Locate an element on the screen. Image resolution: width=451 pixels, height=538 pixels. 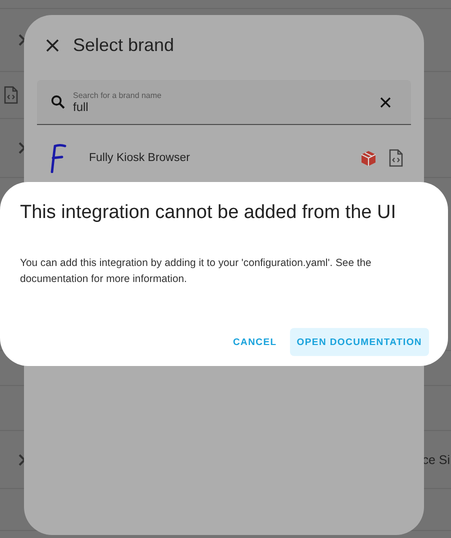
brand-name: Fully Kiosk Browser is located at coordinates (214, 158).